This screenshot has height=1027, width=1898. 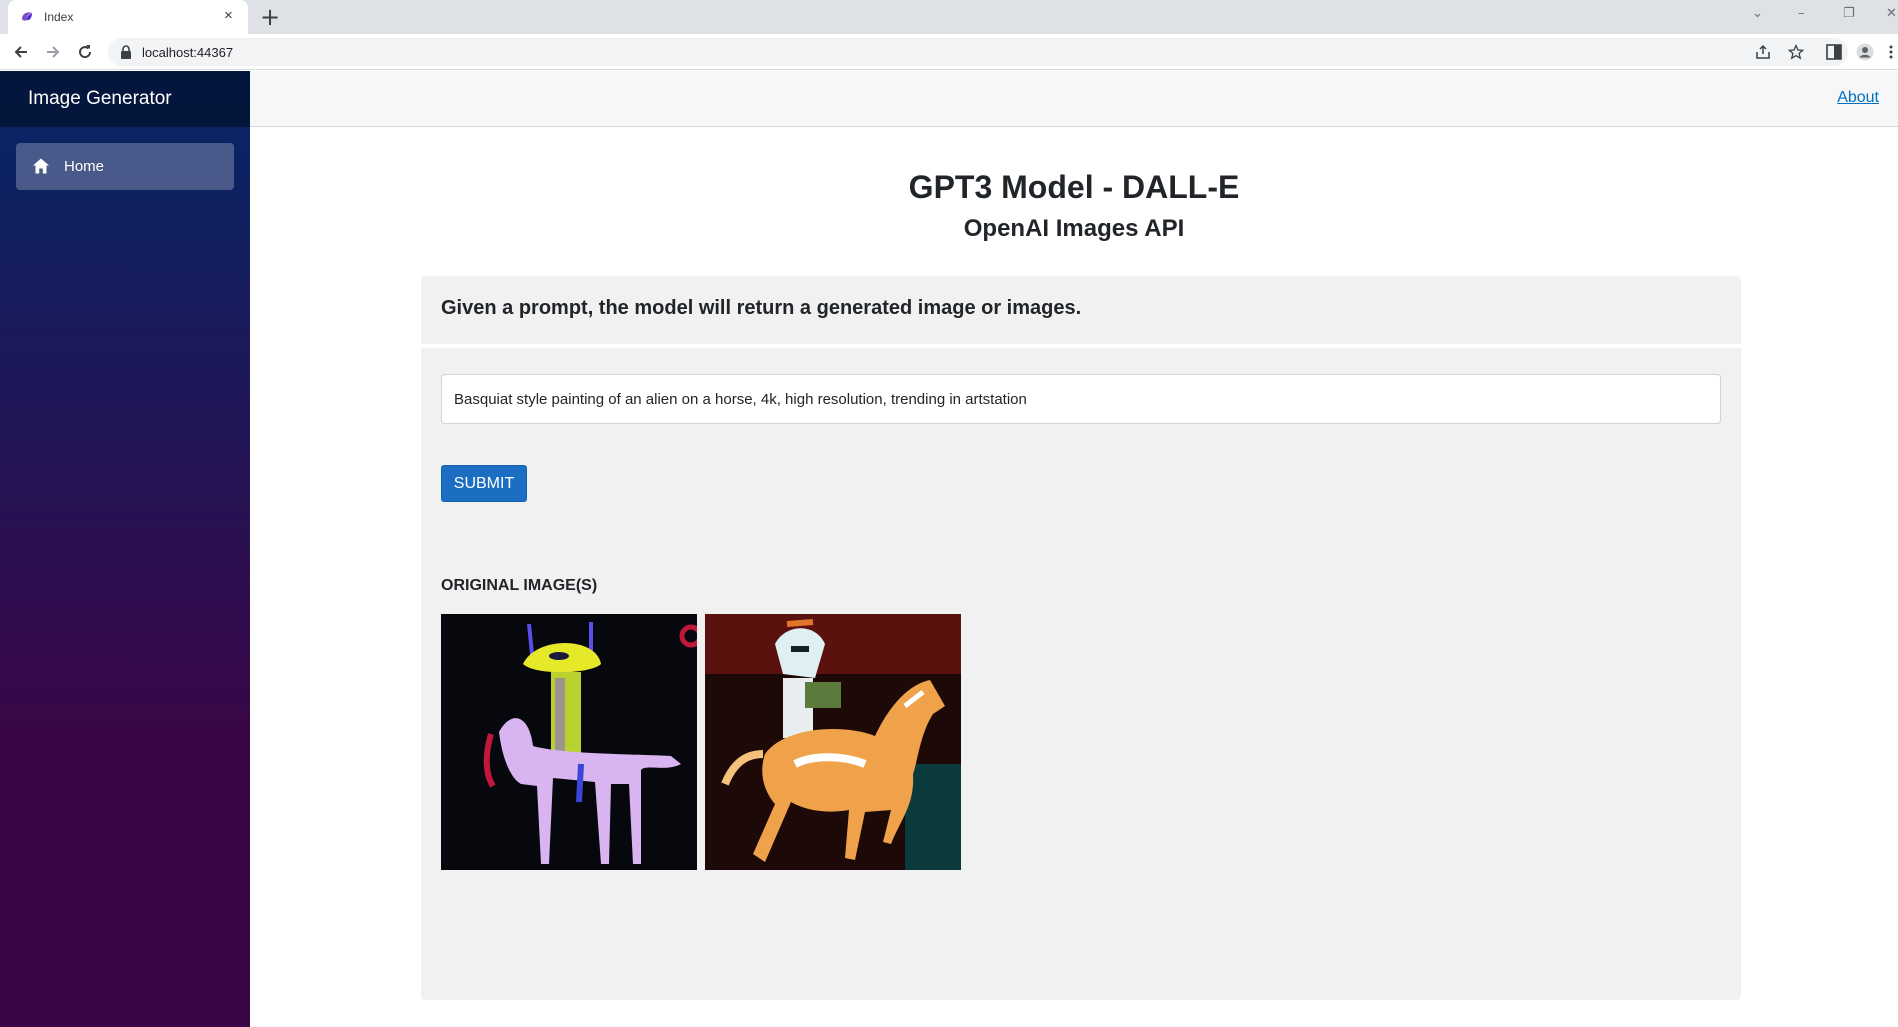 What do you see at coordinates (1074, 228) in the screenshot?
I see `page-subtitle: OpenAI Images API` at bounding box center [1074, 228].